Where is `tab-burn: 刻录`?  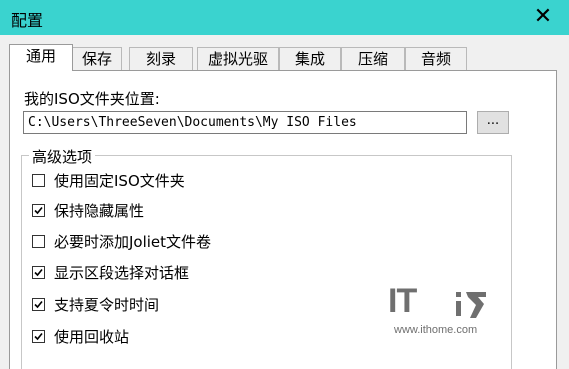
tab-burn: 刻录 is located at coordinates (161, 58).